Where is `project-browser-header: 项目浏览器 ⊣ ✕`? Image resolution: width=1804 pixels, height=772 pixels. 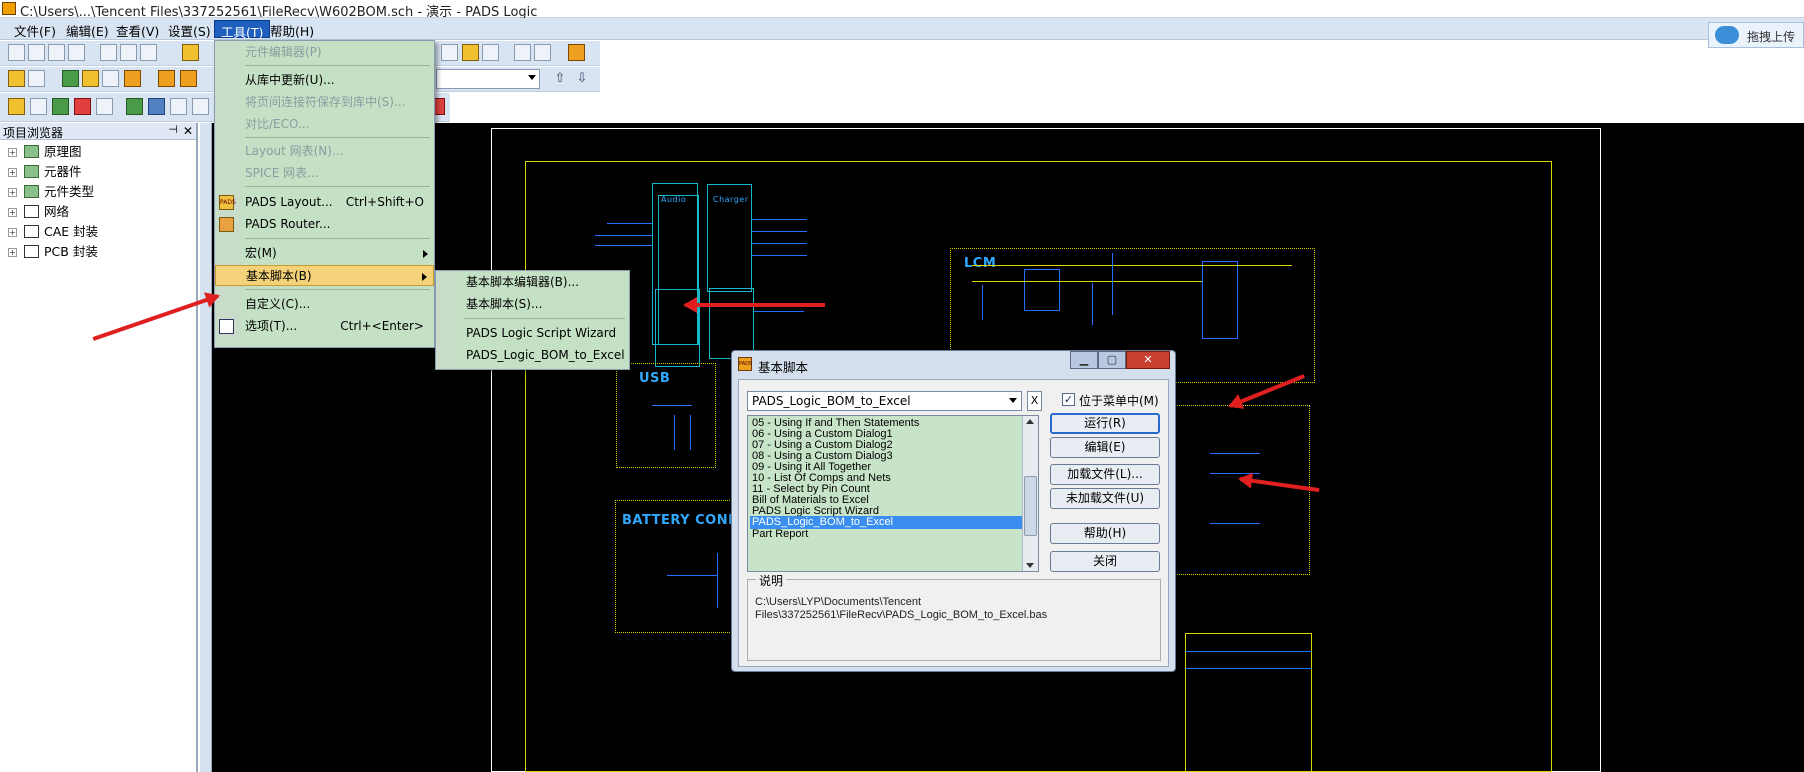 project-browser-header: 项目浏览器 ⊣ ✕ is located at coordinates (98, 131).